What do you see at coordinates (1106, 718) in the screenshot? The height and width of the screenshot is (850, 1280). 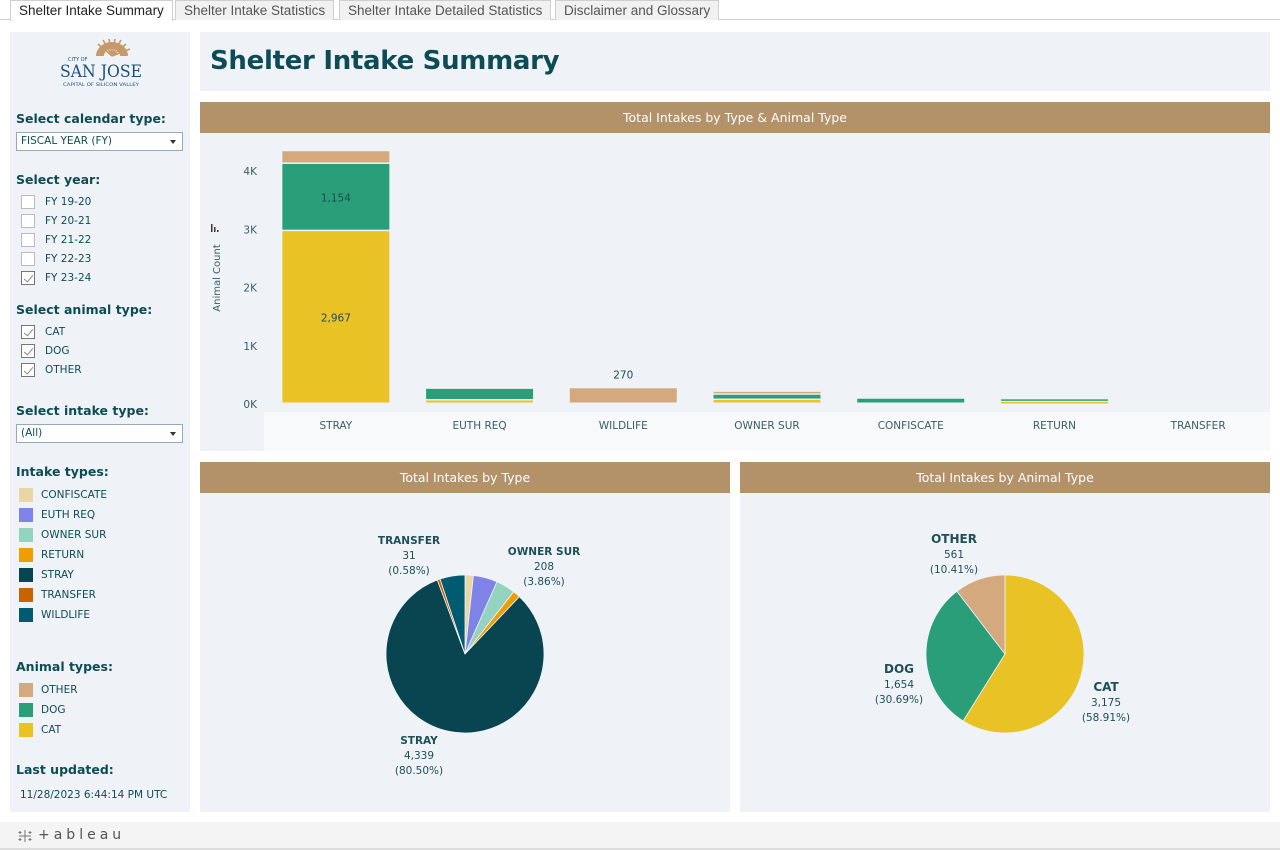 I see `pie-label-percent: (58.91%)` at bounding box center [1106, 718].